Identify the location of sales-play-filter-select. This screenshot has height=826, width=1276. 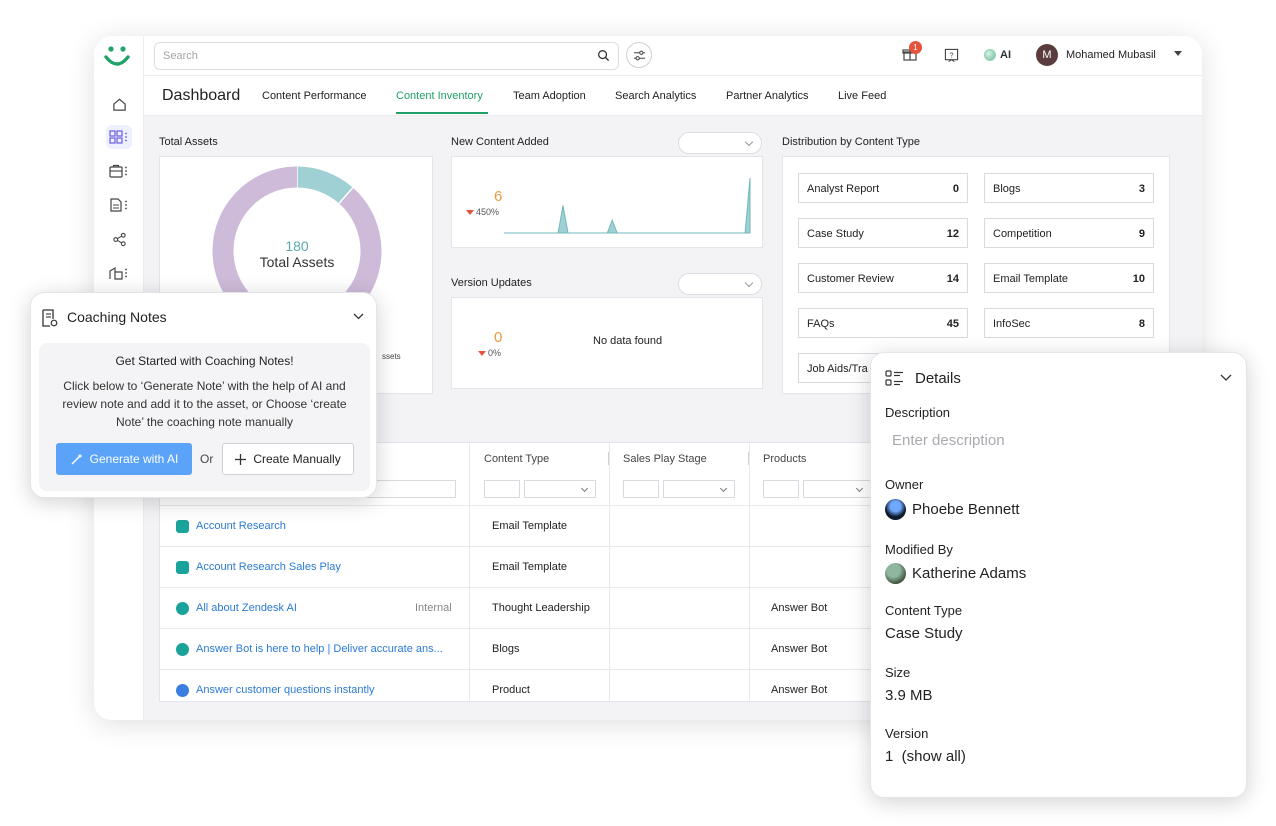
(699, 489).